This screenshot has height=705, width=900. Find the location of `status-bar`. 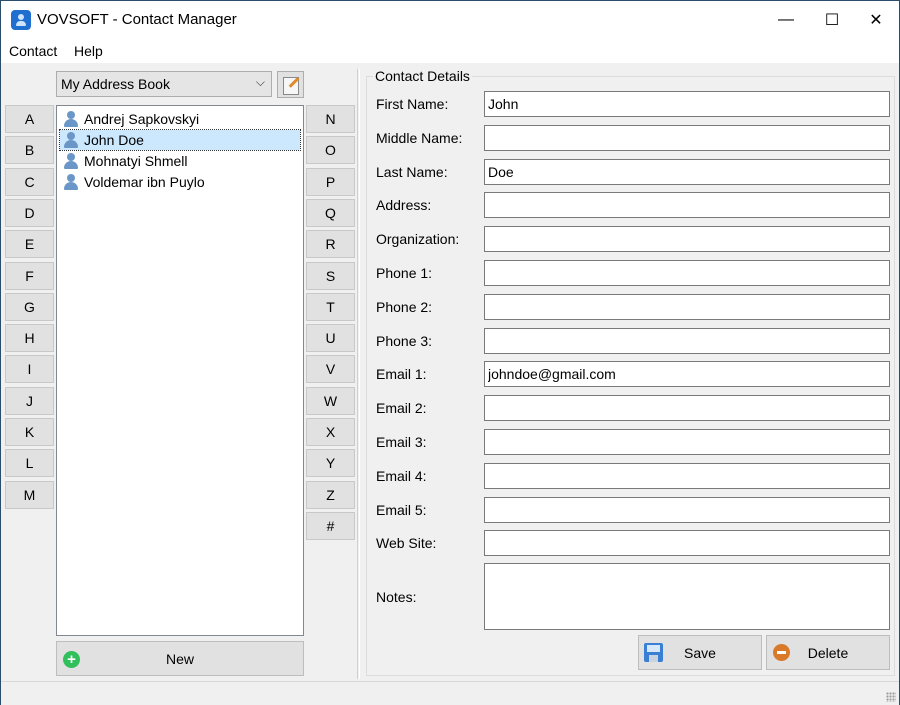

status-bar is located at coordinates (450, 693).